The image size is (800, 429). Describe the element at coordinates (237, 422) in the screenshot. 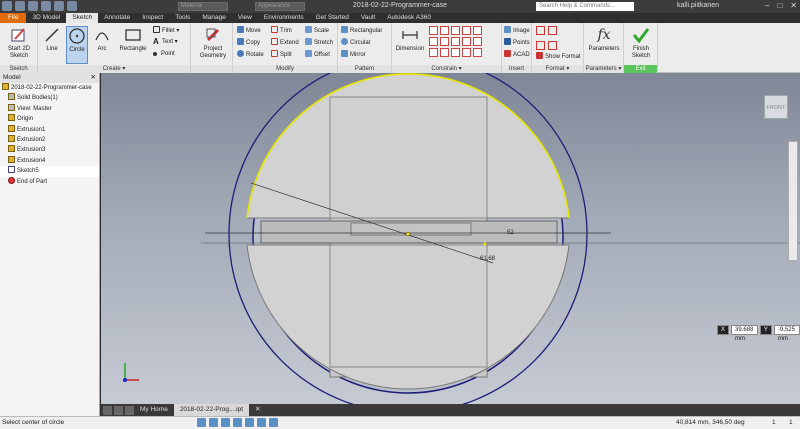

I see `persist-constraints-icon` at that location.